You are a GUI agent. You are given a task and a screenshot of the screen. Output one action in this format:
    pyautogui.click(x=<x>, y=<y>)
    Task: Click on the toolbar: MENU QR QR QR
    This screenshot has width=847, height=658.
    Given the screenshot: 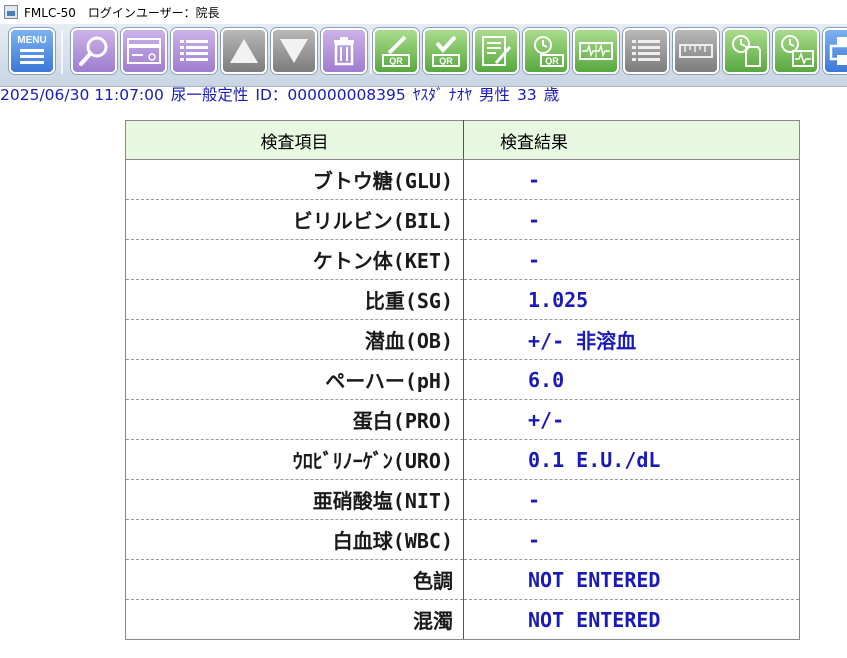 What is the action you would take?
    pyautogui.click(x=423, y=55)
    